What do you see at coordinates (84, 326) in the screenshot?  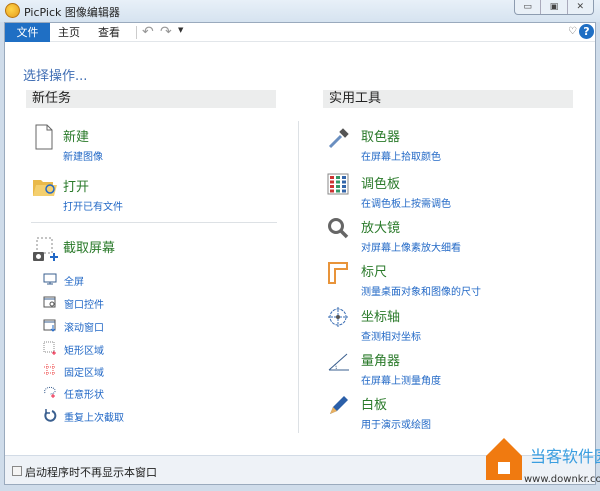 I see `capture-item-2: 滚动窗口` at bounding box center [84, 326].